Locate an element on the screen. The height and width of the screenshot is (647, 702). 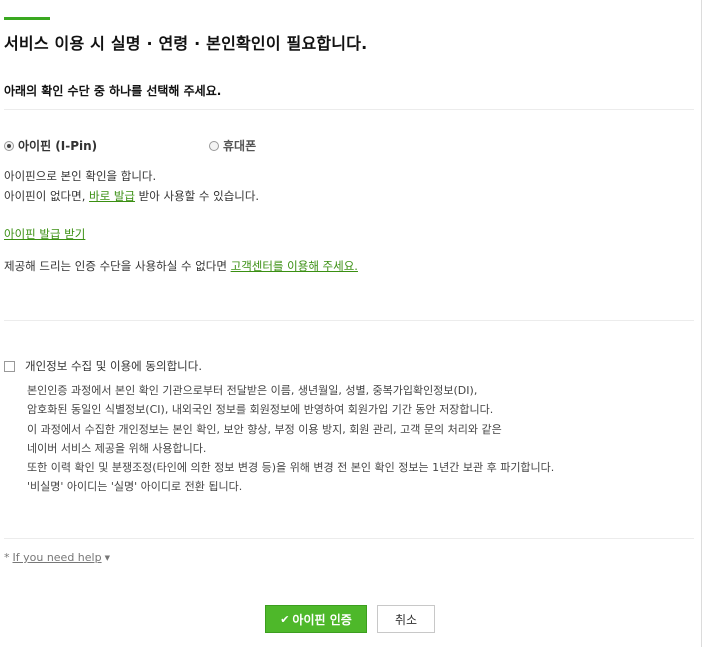
ipin-line2-prefix: 아이핀이 없다면, is located at coordinates (47, 196).